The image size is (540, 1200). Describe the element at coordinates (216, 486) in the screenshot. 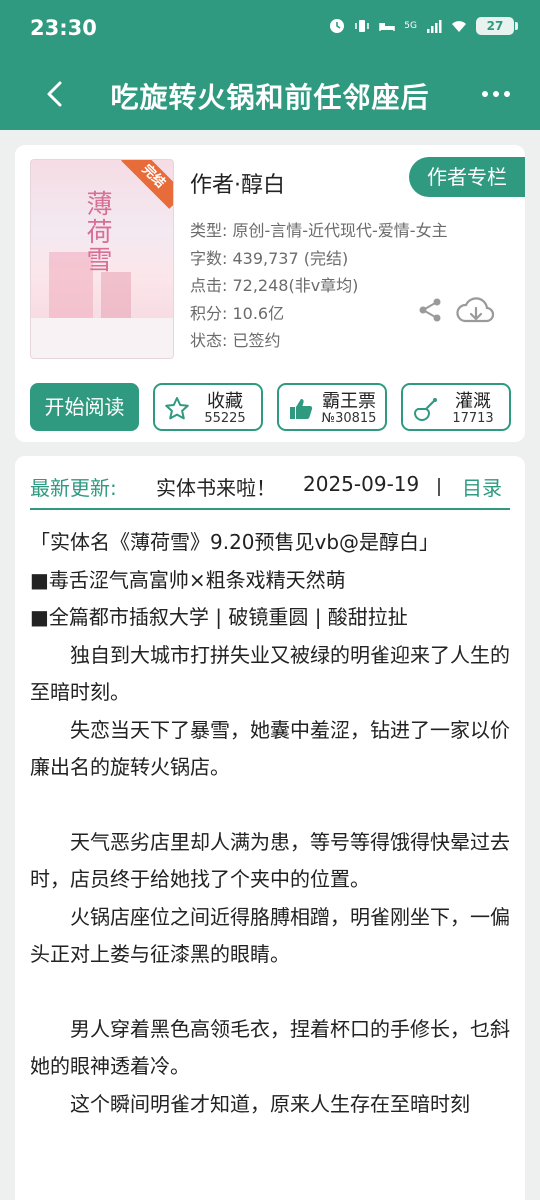

I see `latest-chapter-title: 实体书来啦！` at that location.